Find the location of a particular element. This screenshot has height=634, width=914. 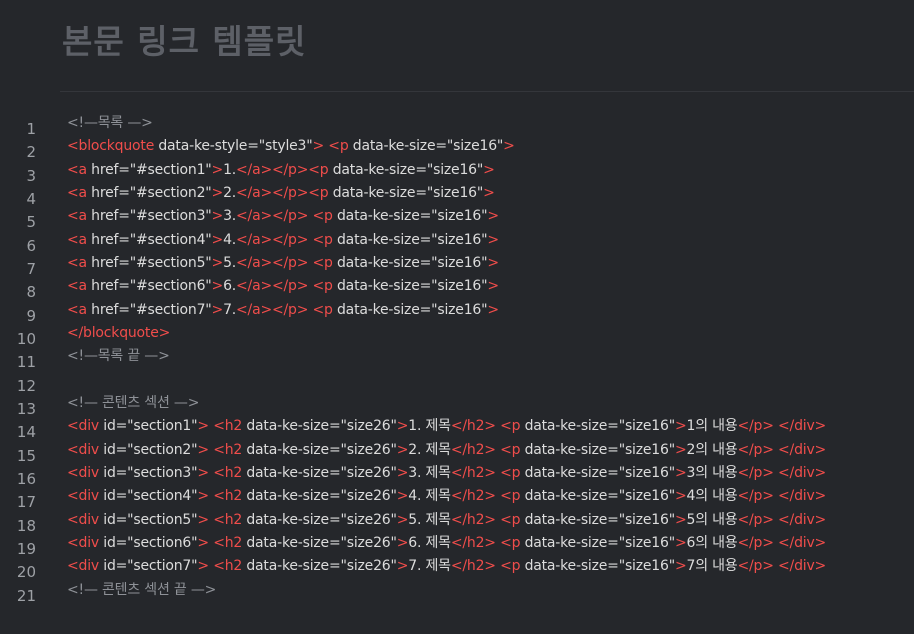

code-token-comment: <!—목록 끝 —> is located at coordinates (118, 356).